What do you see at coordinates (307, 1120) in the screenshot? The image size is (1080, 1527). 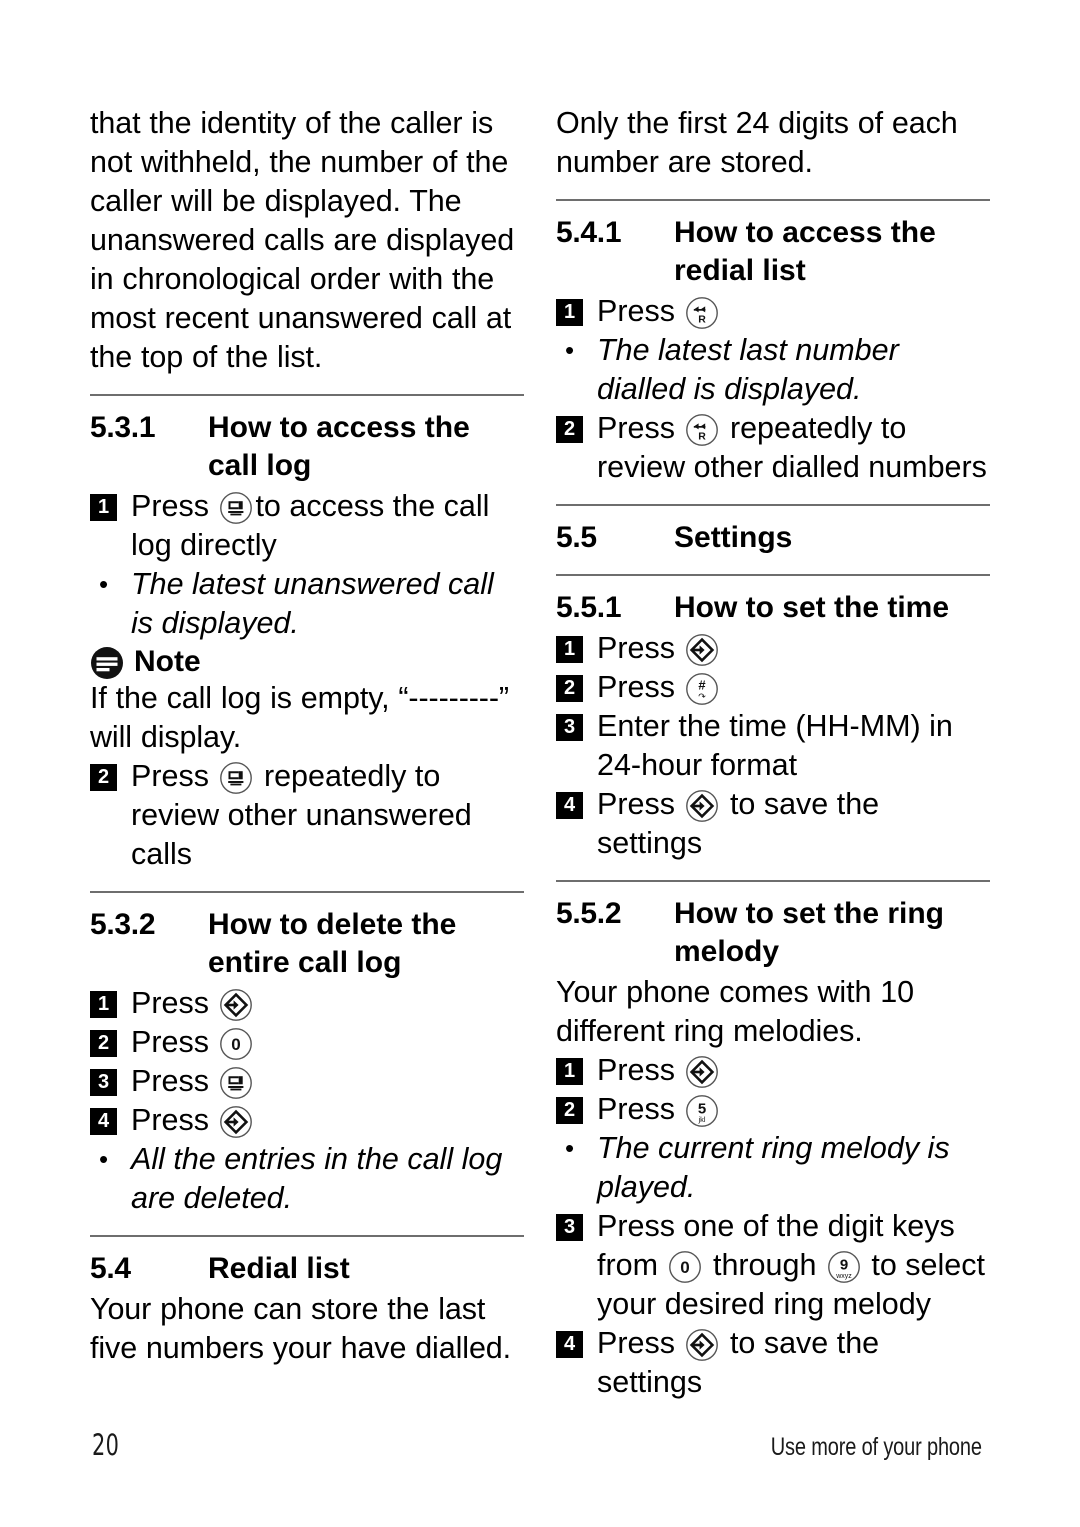 I see `step-item: 4 Press` at bounding box center [307, 1120].